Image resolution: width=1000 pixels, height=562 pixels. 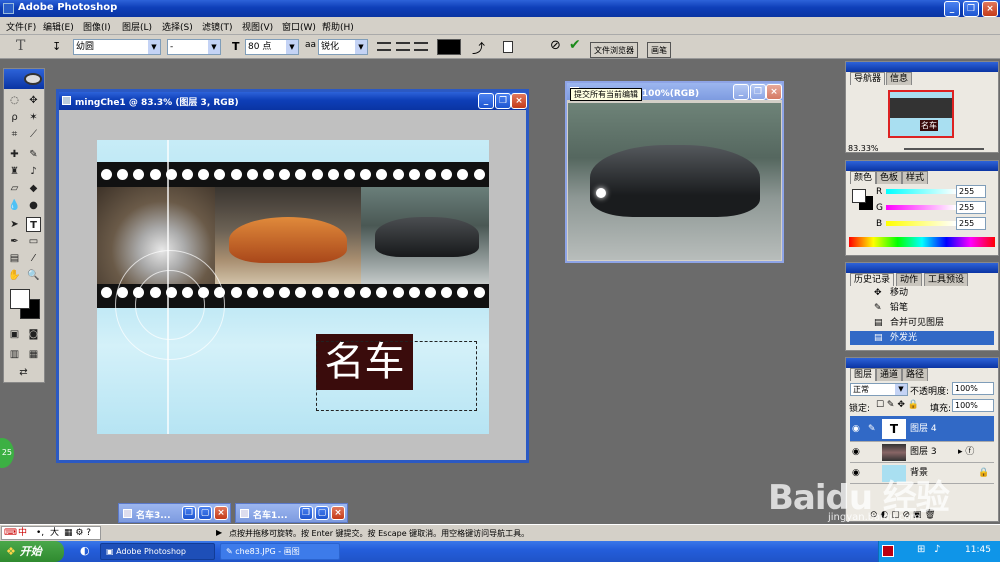 What do you see at coordinates (293, 101) in the screenshot?
I see `document-title-bar: mingChe1 @ 83.3% (图层 3, RGB) _ ❐ ×` at bounding box center [293, 101].